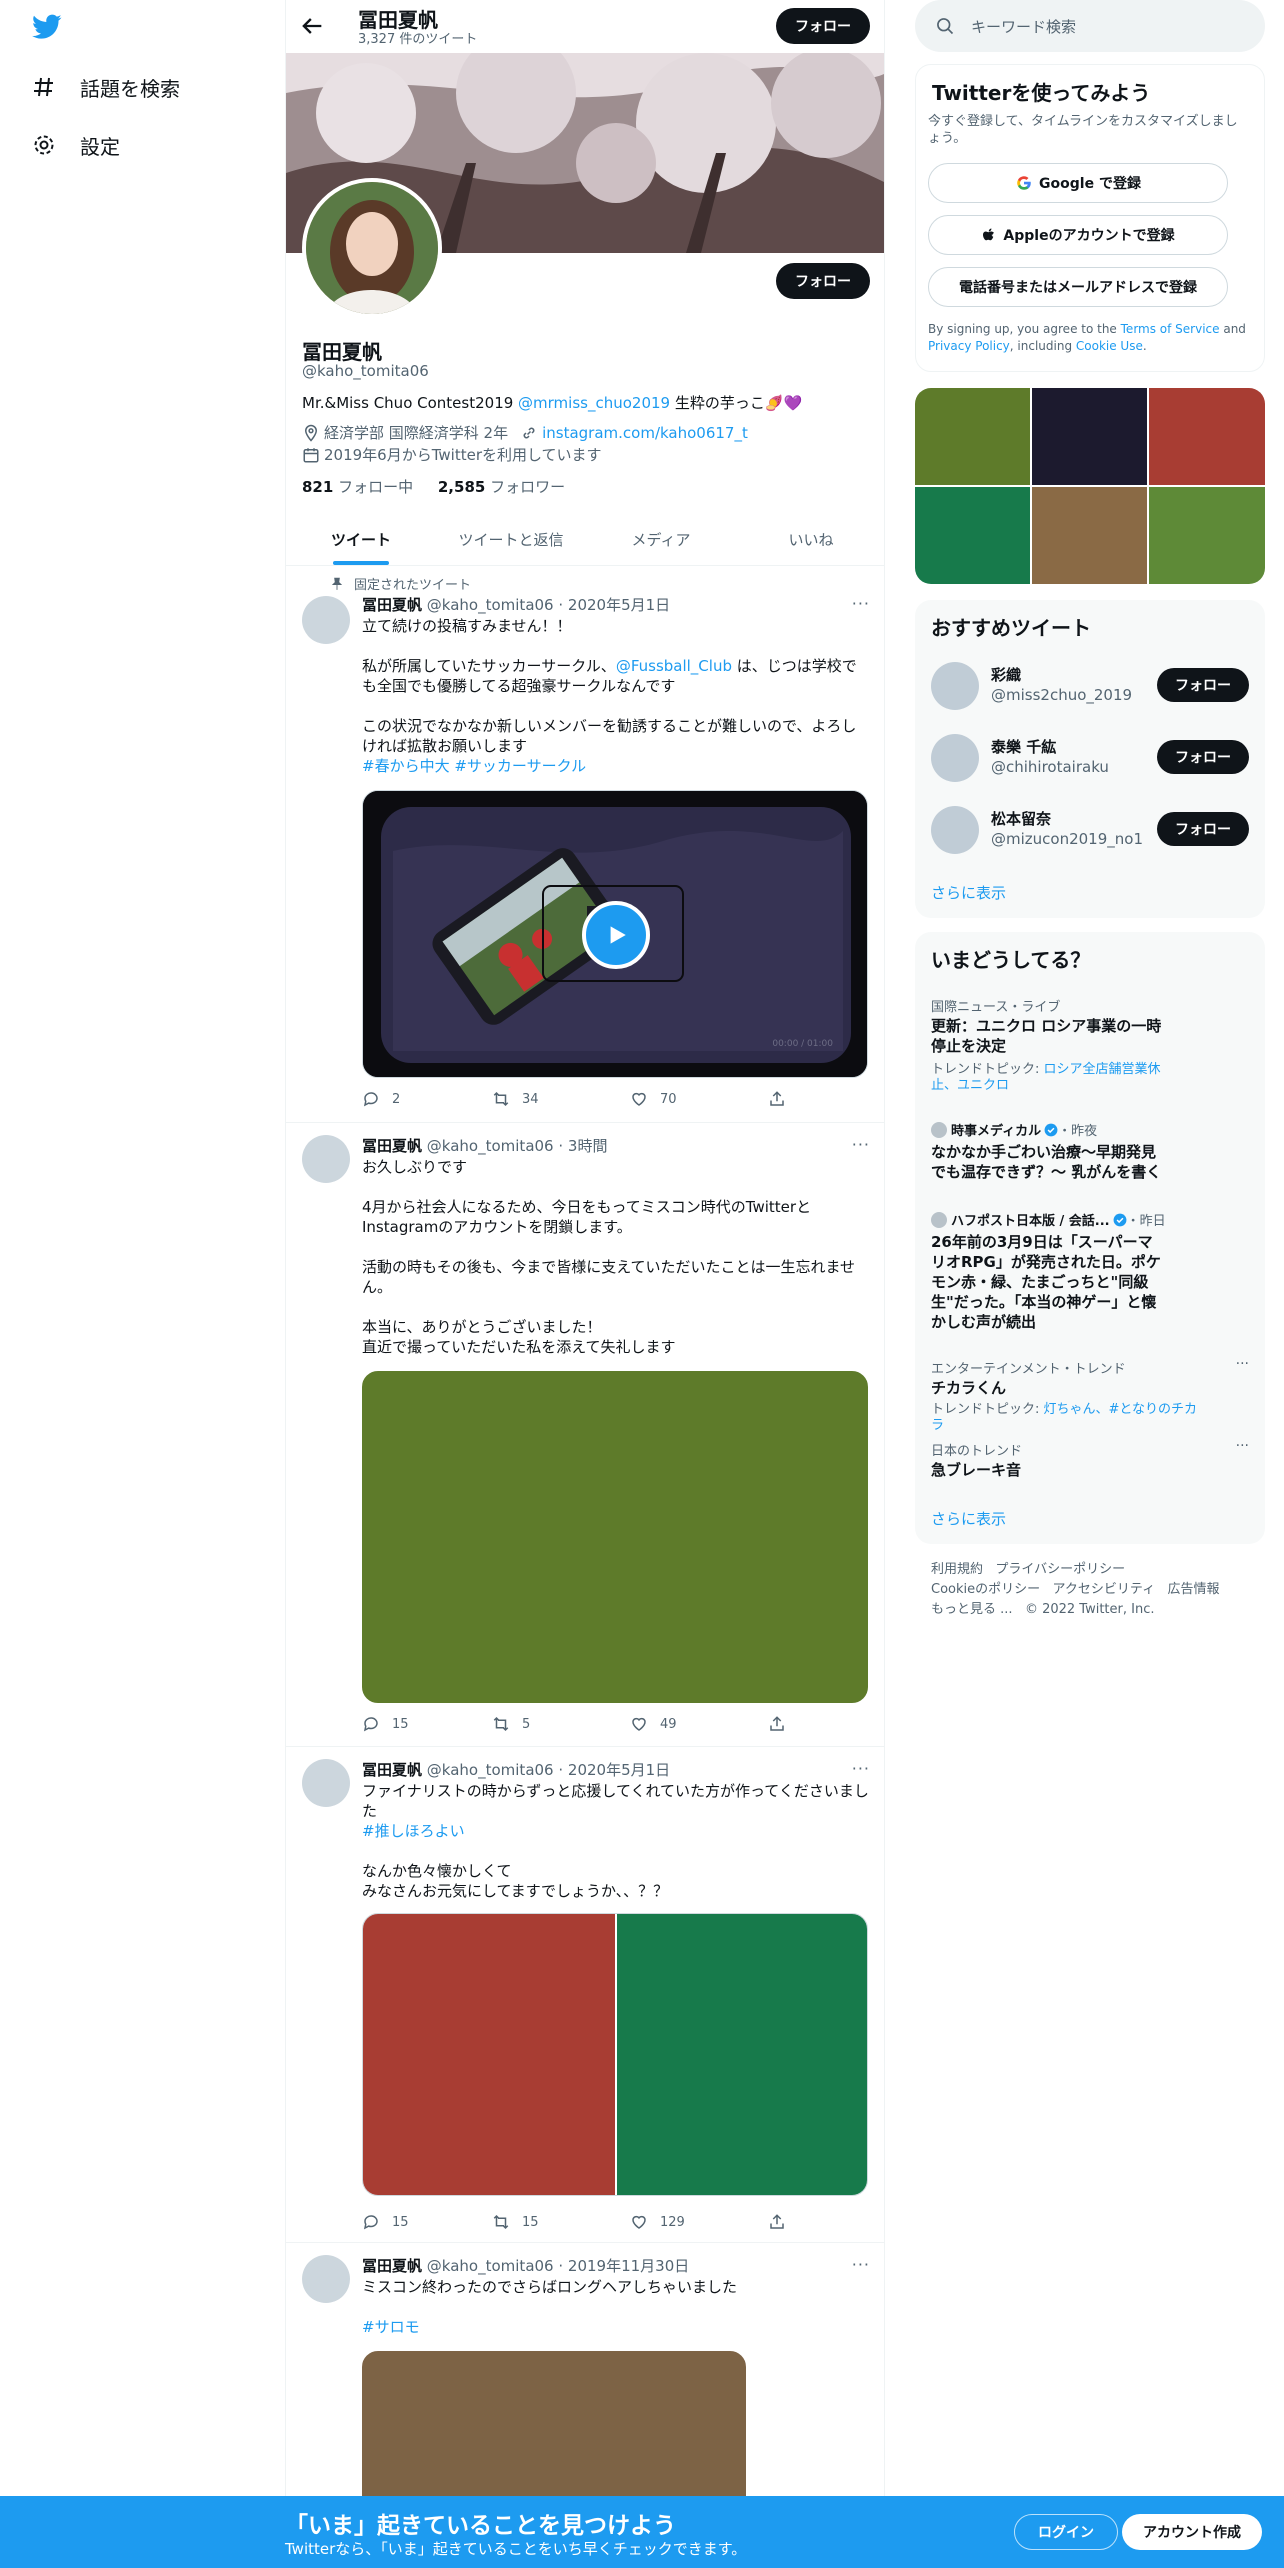  I want to click on like-button: 129, so click(657, 2222).